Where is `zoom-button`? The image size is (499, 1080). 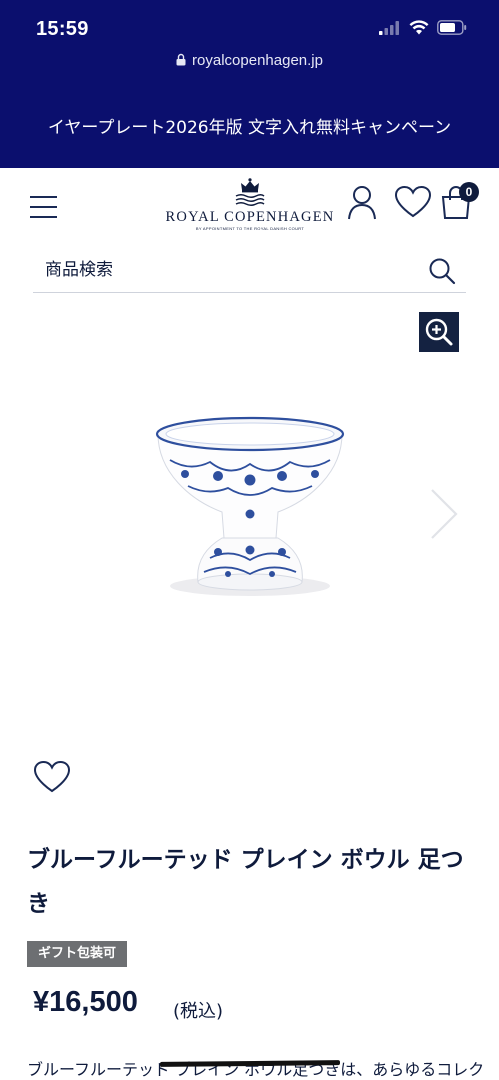
zoom-button is located at coordinates (439, 332).